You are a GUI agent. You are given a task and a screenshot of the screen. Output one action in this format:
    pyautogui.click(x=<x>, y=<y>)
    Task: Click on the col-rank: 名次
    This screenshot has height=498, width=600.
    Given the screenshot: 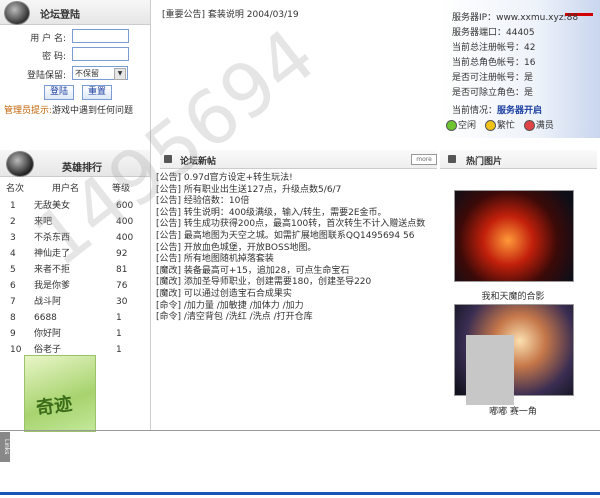 What is the action you would take?
    pyautogui.click(x=15, y=189)
    